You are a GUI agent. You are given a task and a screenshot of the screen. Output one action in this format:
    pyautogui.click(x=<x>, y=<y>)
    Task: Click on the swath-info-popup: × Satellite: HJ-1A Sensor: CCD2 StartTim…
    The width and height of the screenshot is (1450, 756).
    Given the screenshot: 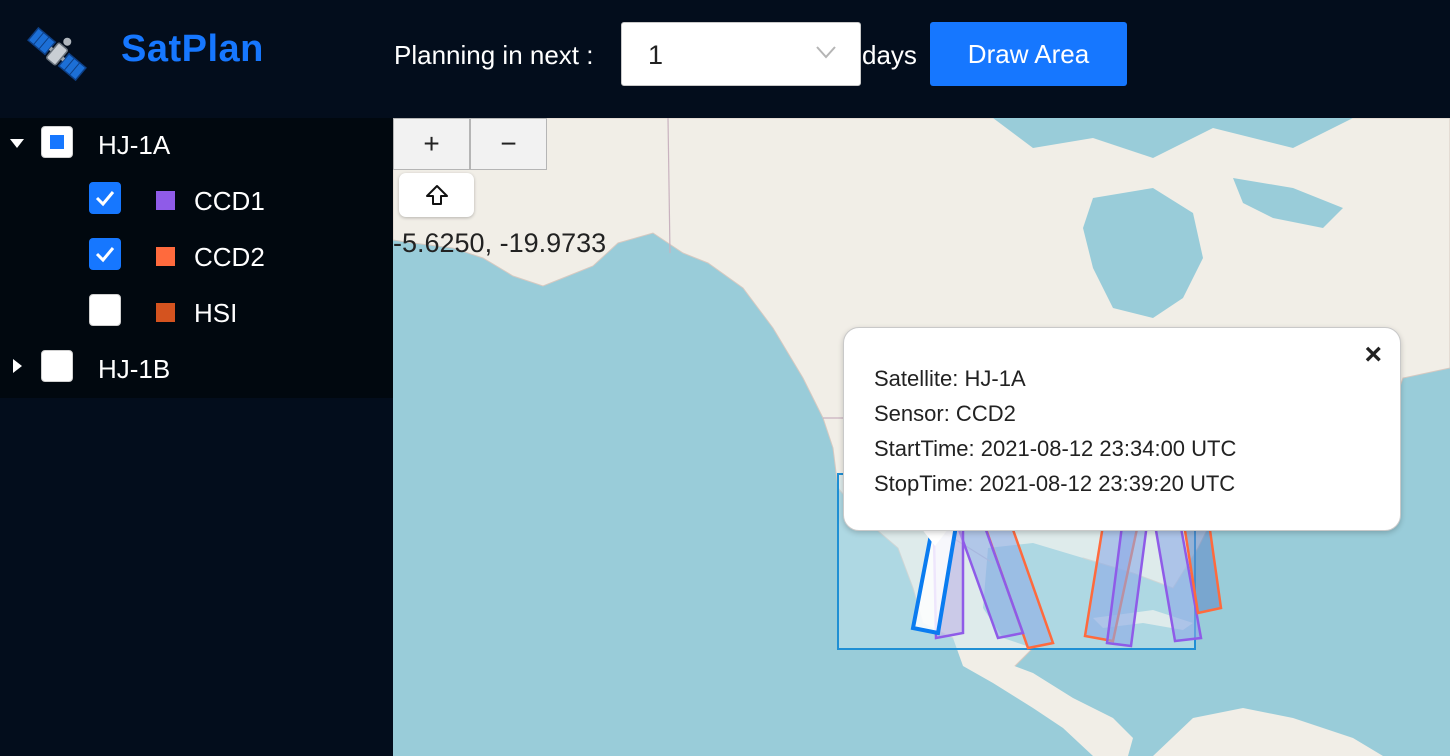 What is the action you would take?
    pyautogui.click(x=1122, y=429)
    